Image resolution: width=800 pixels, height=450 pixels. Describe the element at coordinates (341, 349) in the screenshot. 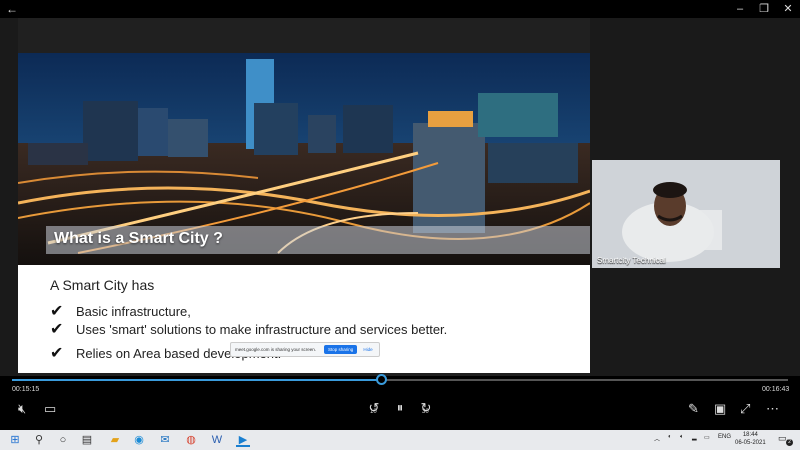

I see `stop-sharing-button: Stop sharing` at that location.